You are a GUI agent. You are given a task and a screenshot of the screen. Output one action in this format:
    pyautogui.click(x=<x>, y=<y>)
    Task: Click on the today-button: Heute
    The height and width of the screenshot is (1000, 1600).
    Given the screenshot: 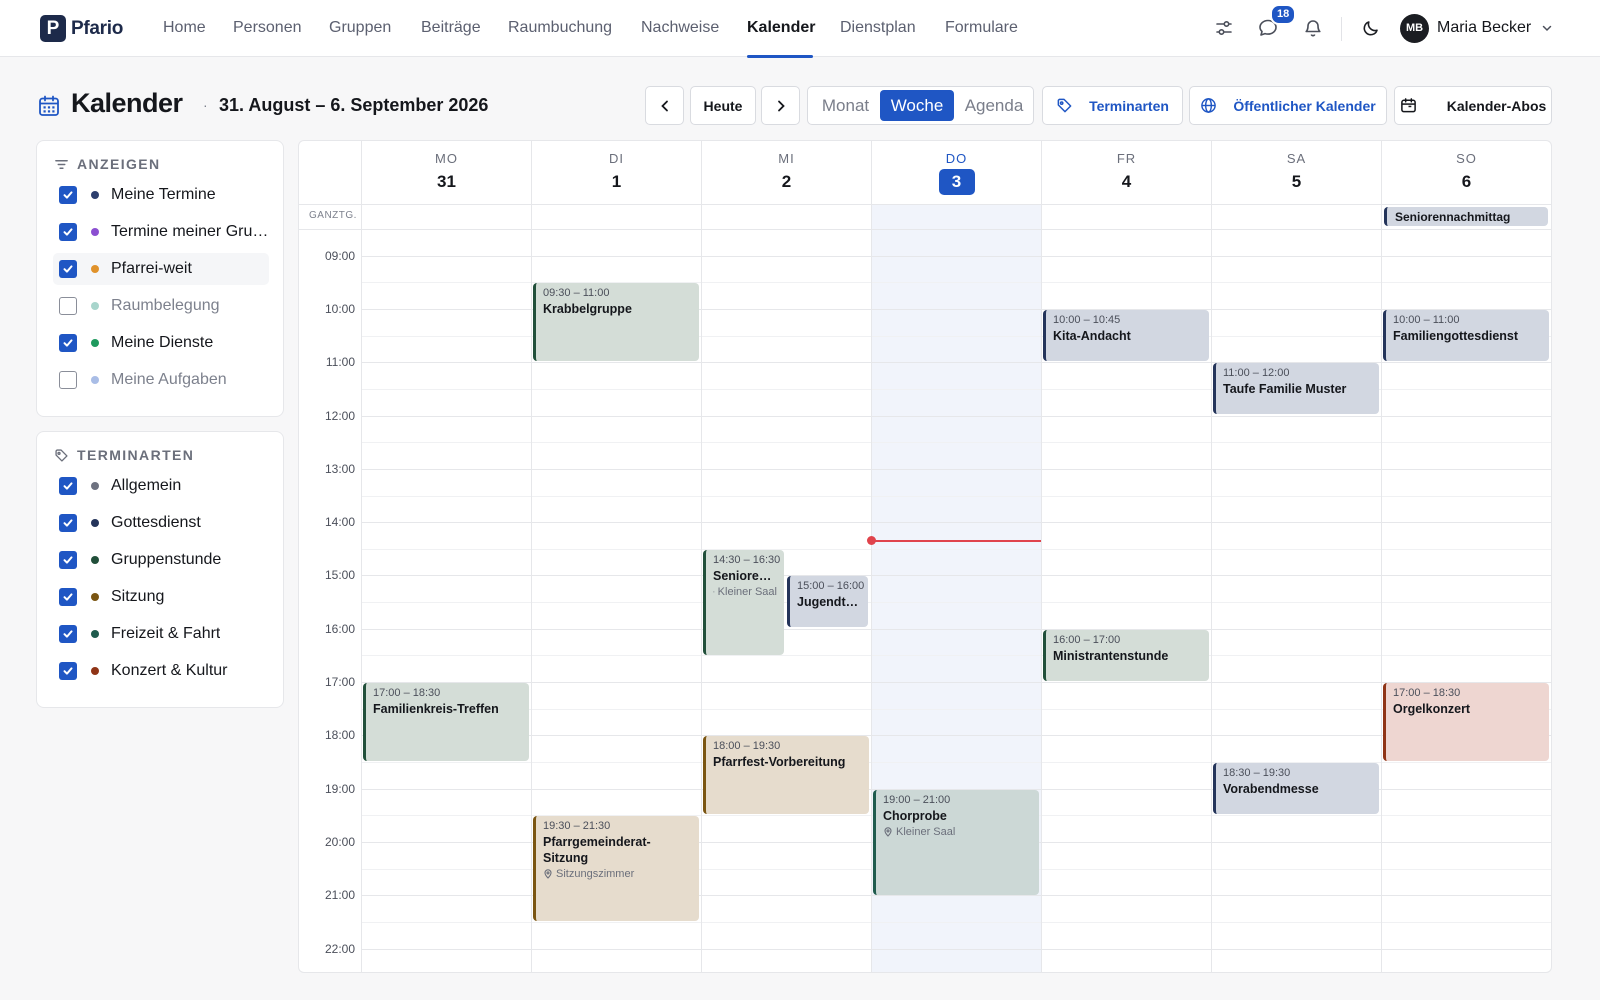 What is the action you would take?
    pyautogui.click(x=723, y=105)
    